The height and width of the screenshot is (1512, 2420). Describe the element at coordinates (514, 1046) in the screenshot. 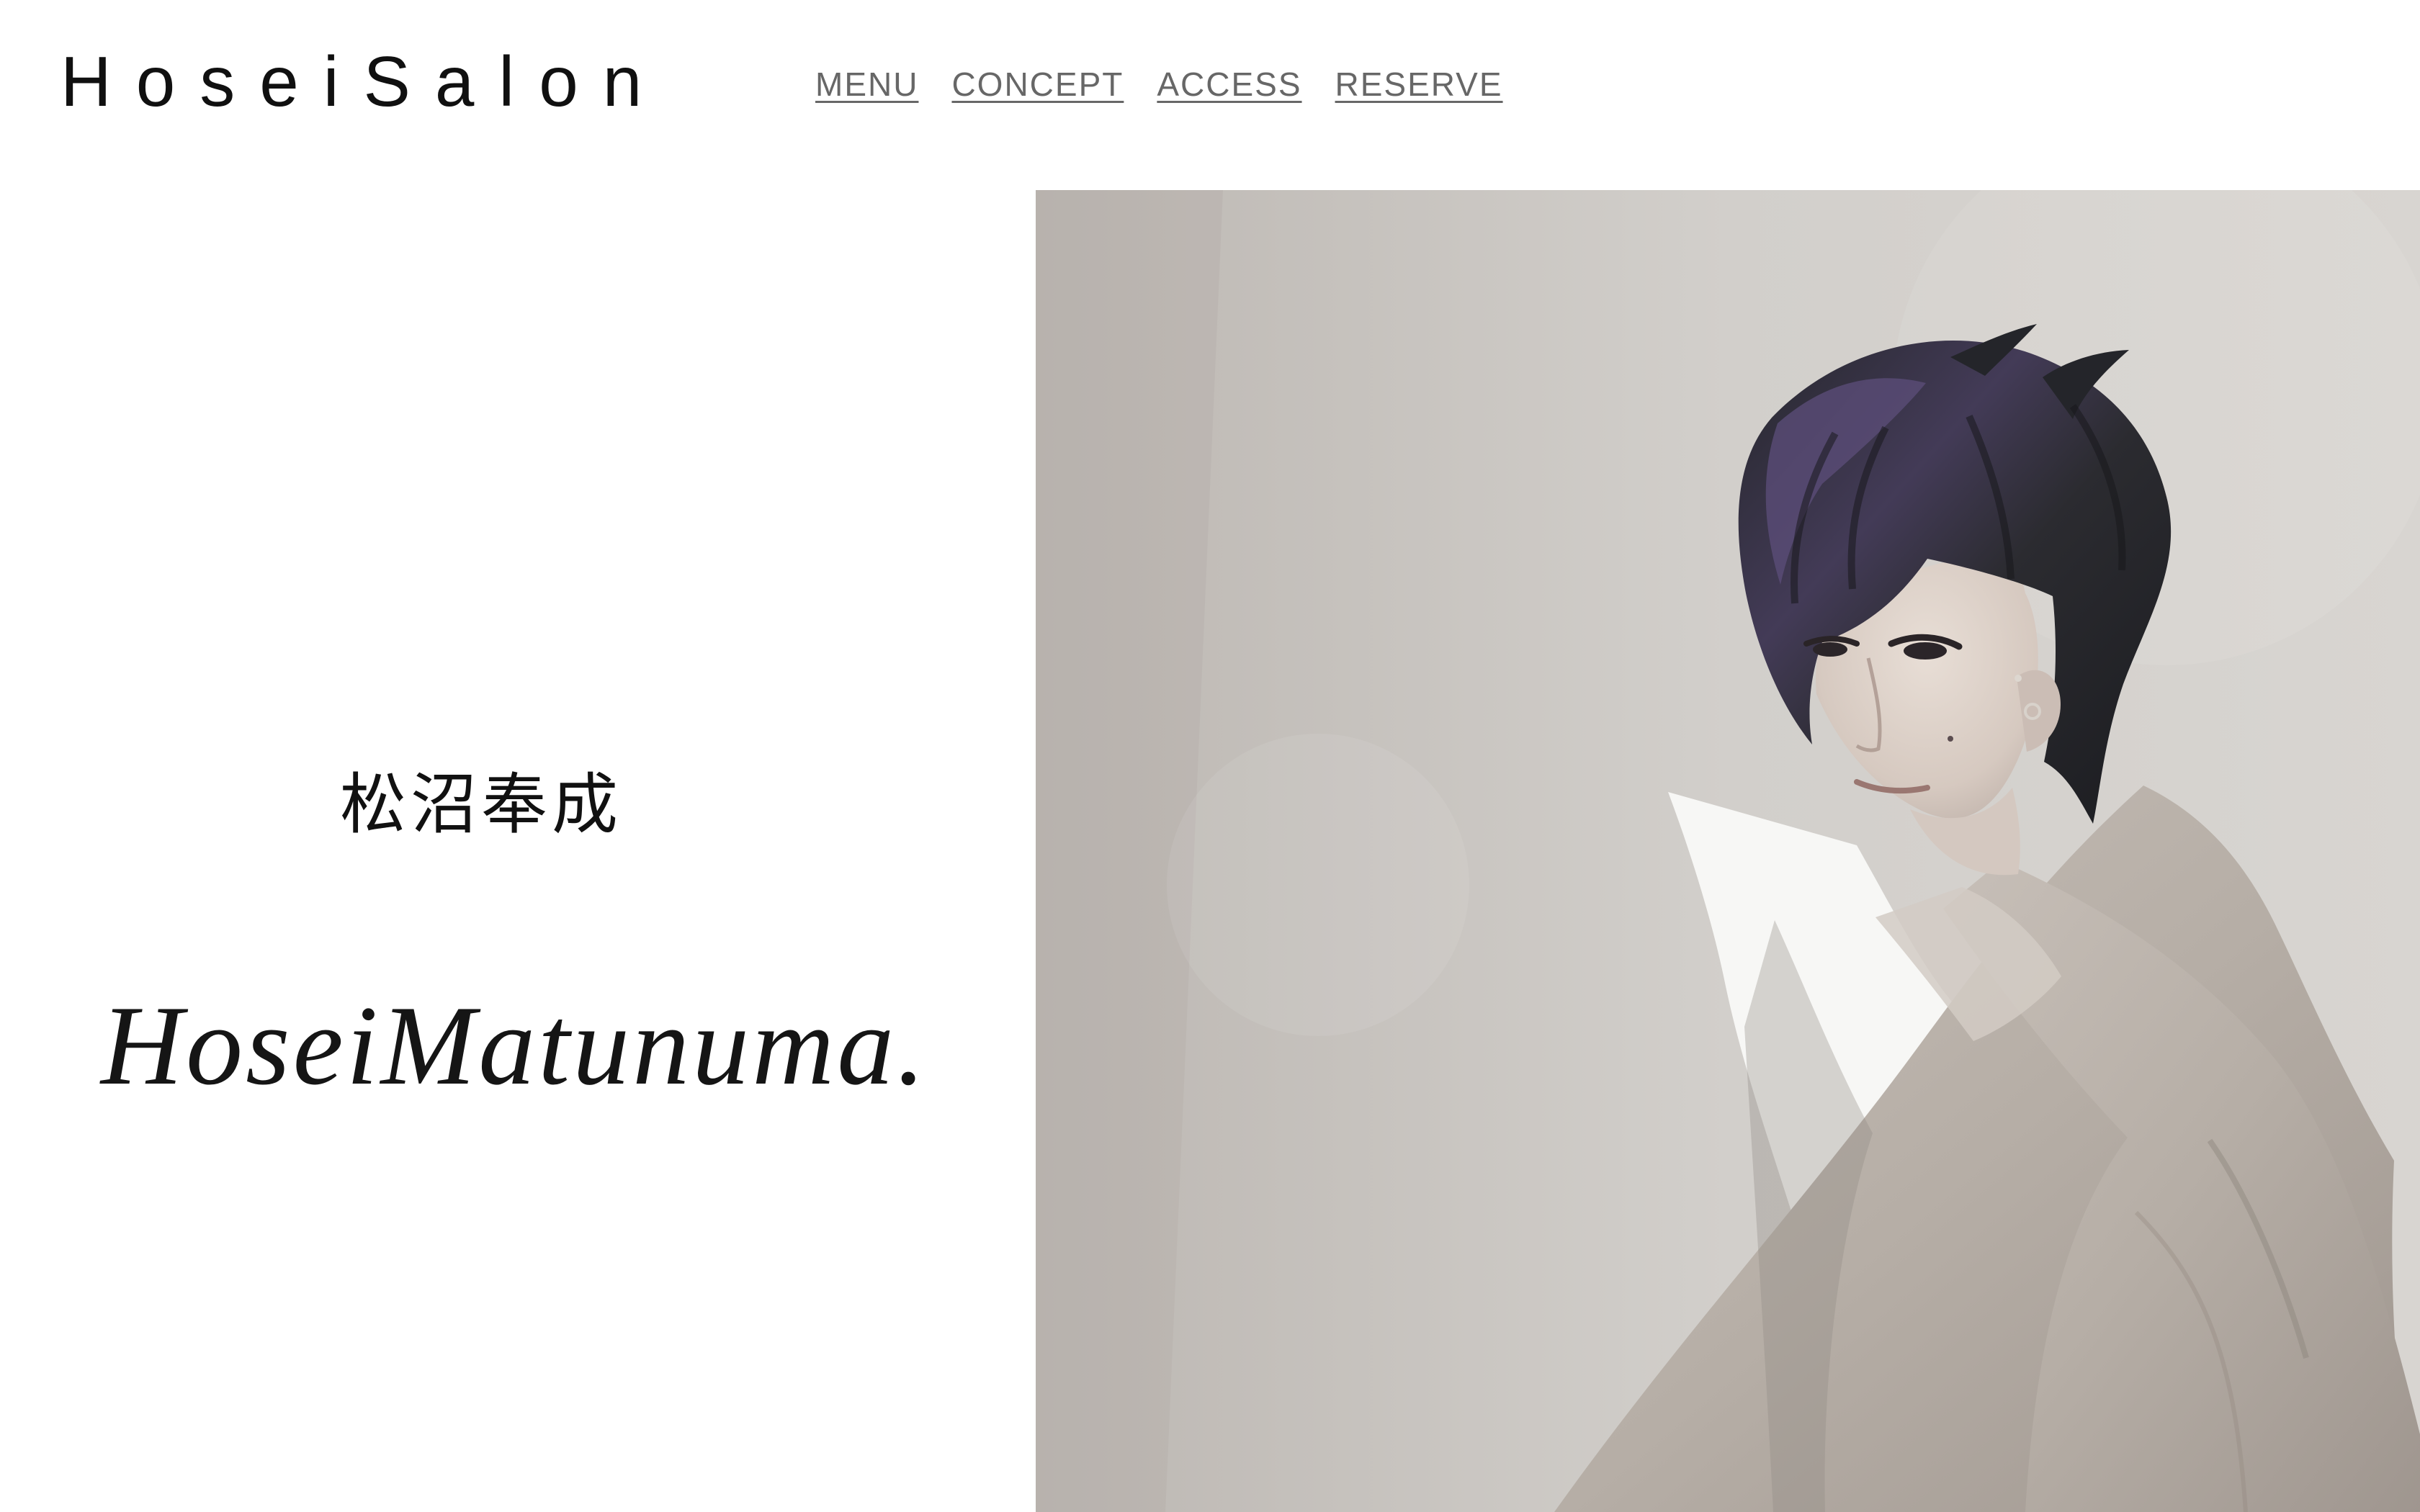

I see `stylist-name-english: HoseiMatunuma.` at that location.